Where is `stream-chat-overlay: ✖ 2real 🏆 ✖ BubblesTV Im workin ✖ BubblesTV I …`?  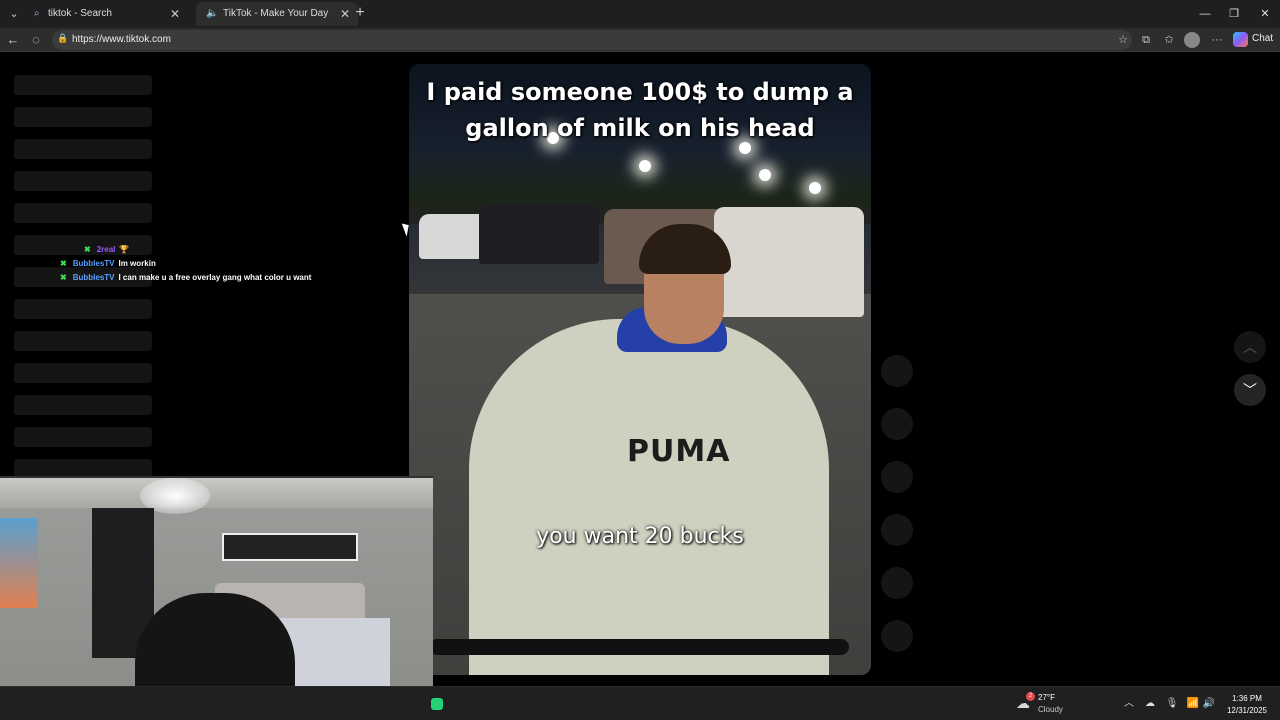 stream-chat-overlay: ✖ 2real 🏆 ✖ BubblesTV Im workin ✖ BubblesTV I … is located at coordinates (185, 264).